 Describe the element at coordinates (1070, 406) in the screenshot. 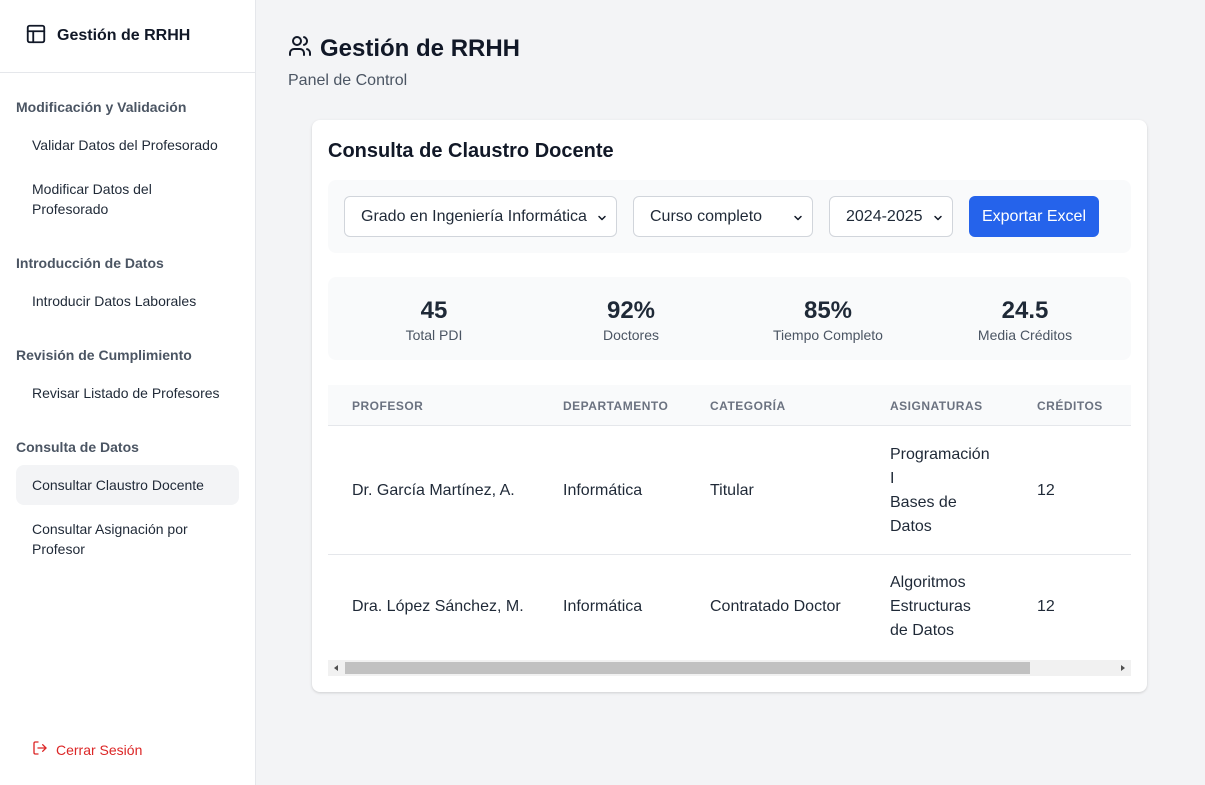

I see `column-header-creditos: CRÉDITOS` at that location.